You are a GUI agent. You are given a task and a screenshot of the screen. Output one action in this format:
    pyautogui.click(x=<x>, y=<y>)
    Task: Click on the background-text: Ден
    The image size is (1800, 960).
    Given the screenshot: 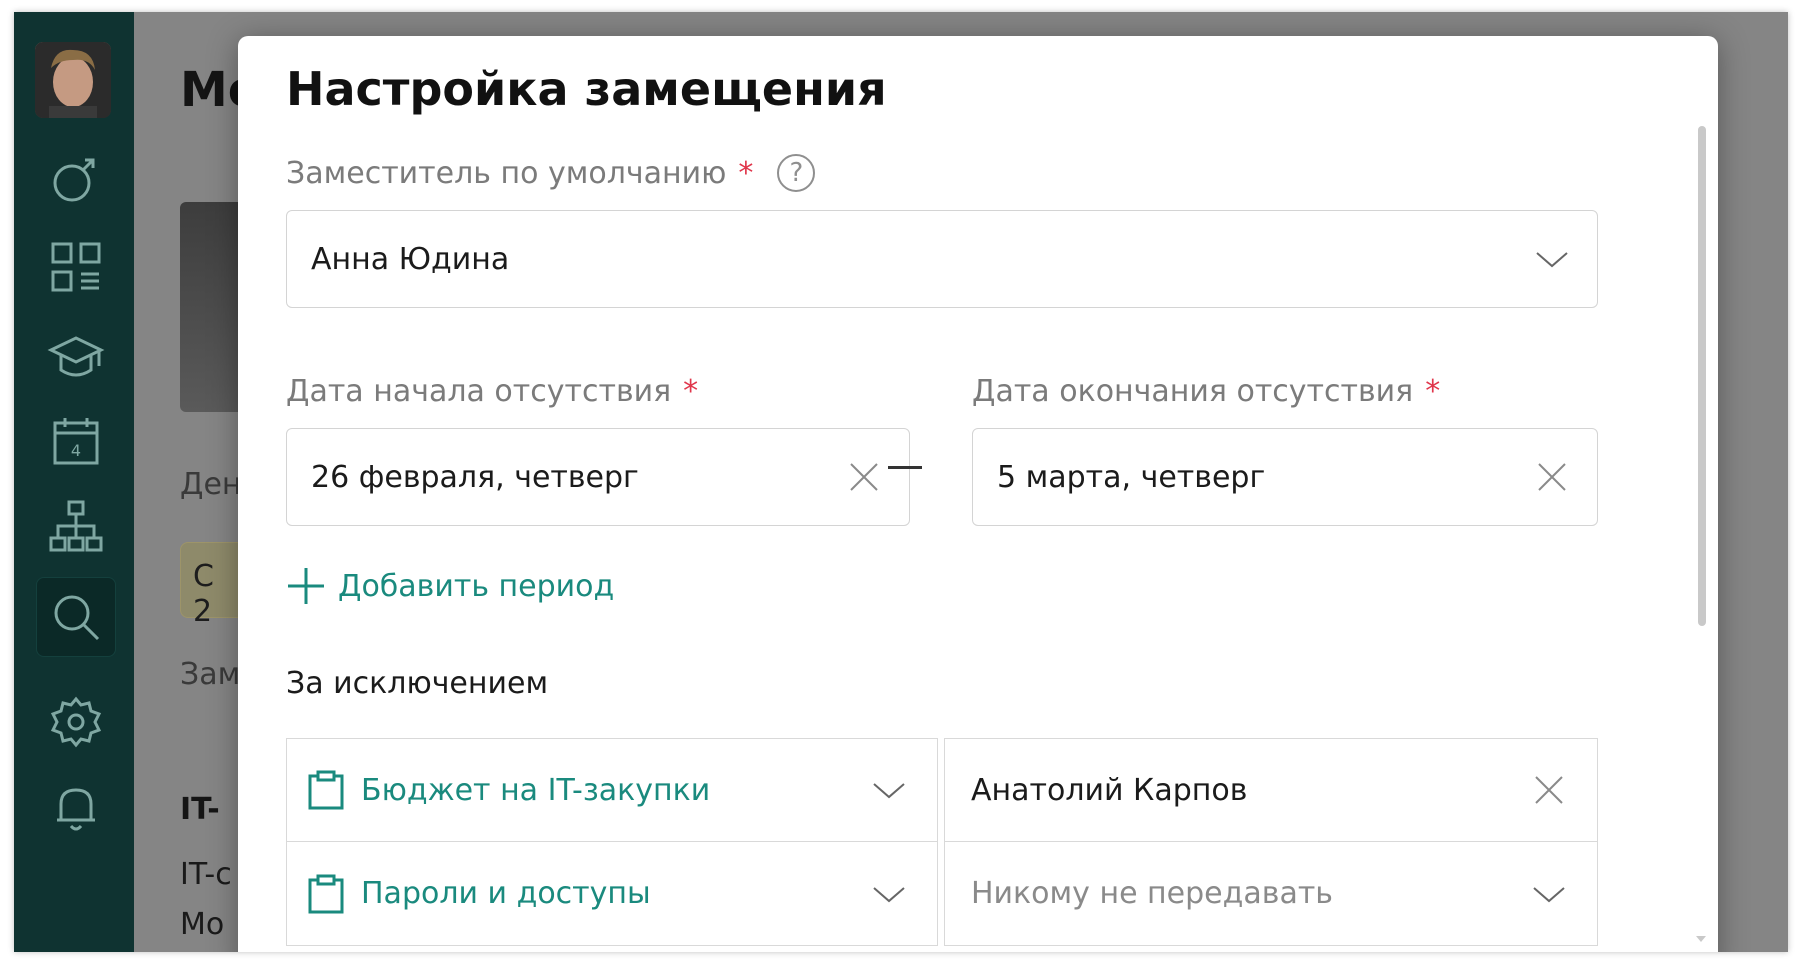 What is the action you would take?
    pyautogui.click(x=211, y=484)
    